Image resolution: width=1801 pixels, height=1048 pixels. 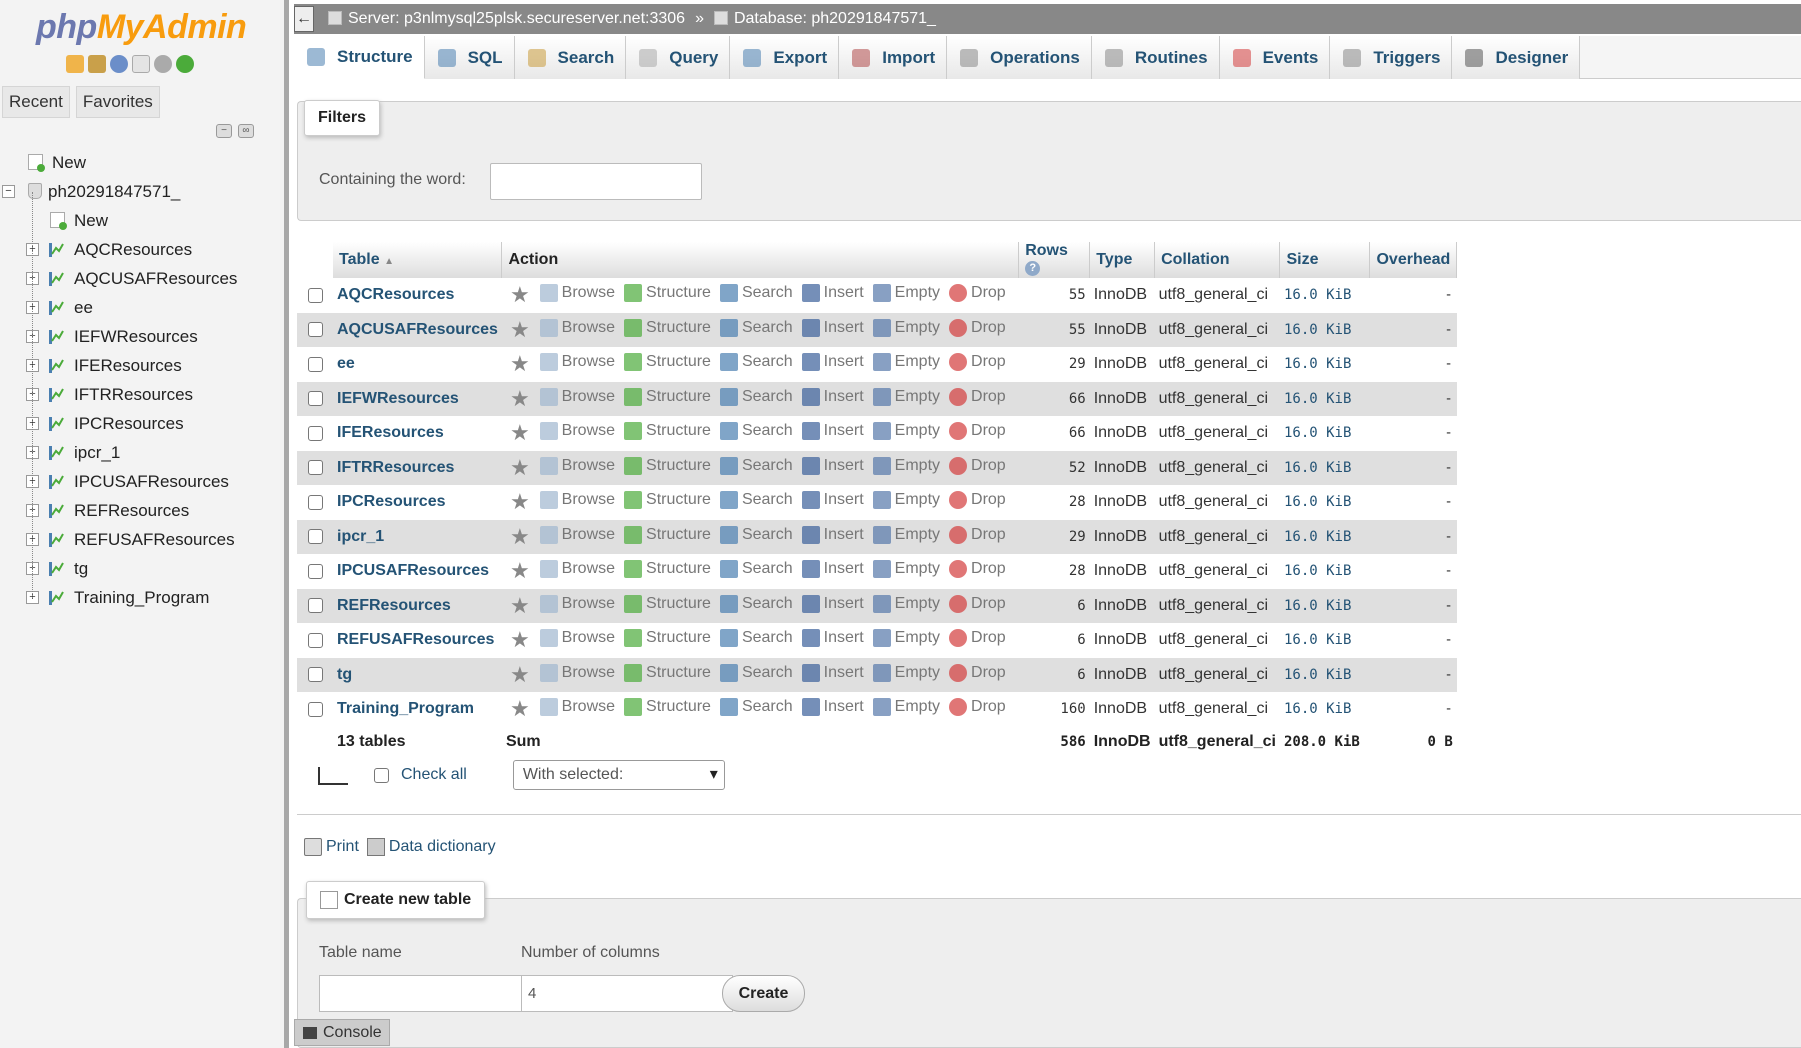 What do you see at coordinates (469, 57) in the screenshot?
I see `tab-sql: SQL` at bounding box center [469, 57].